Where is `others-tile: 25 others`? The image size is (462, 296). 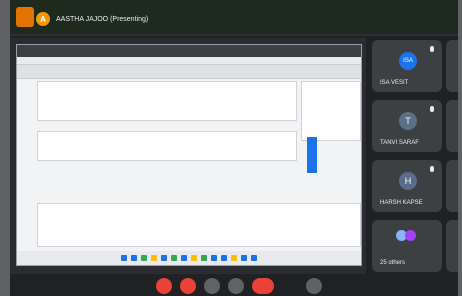 others-tile: 25 others is located at coordinates (407, 246).